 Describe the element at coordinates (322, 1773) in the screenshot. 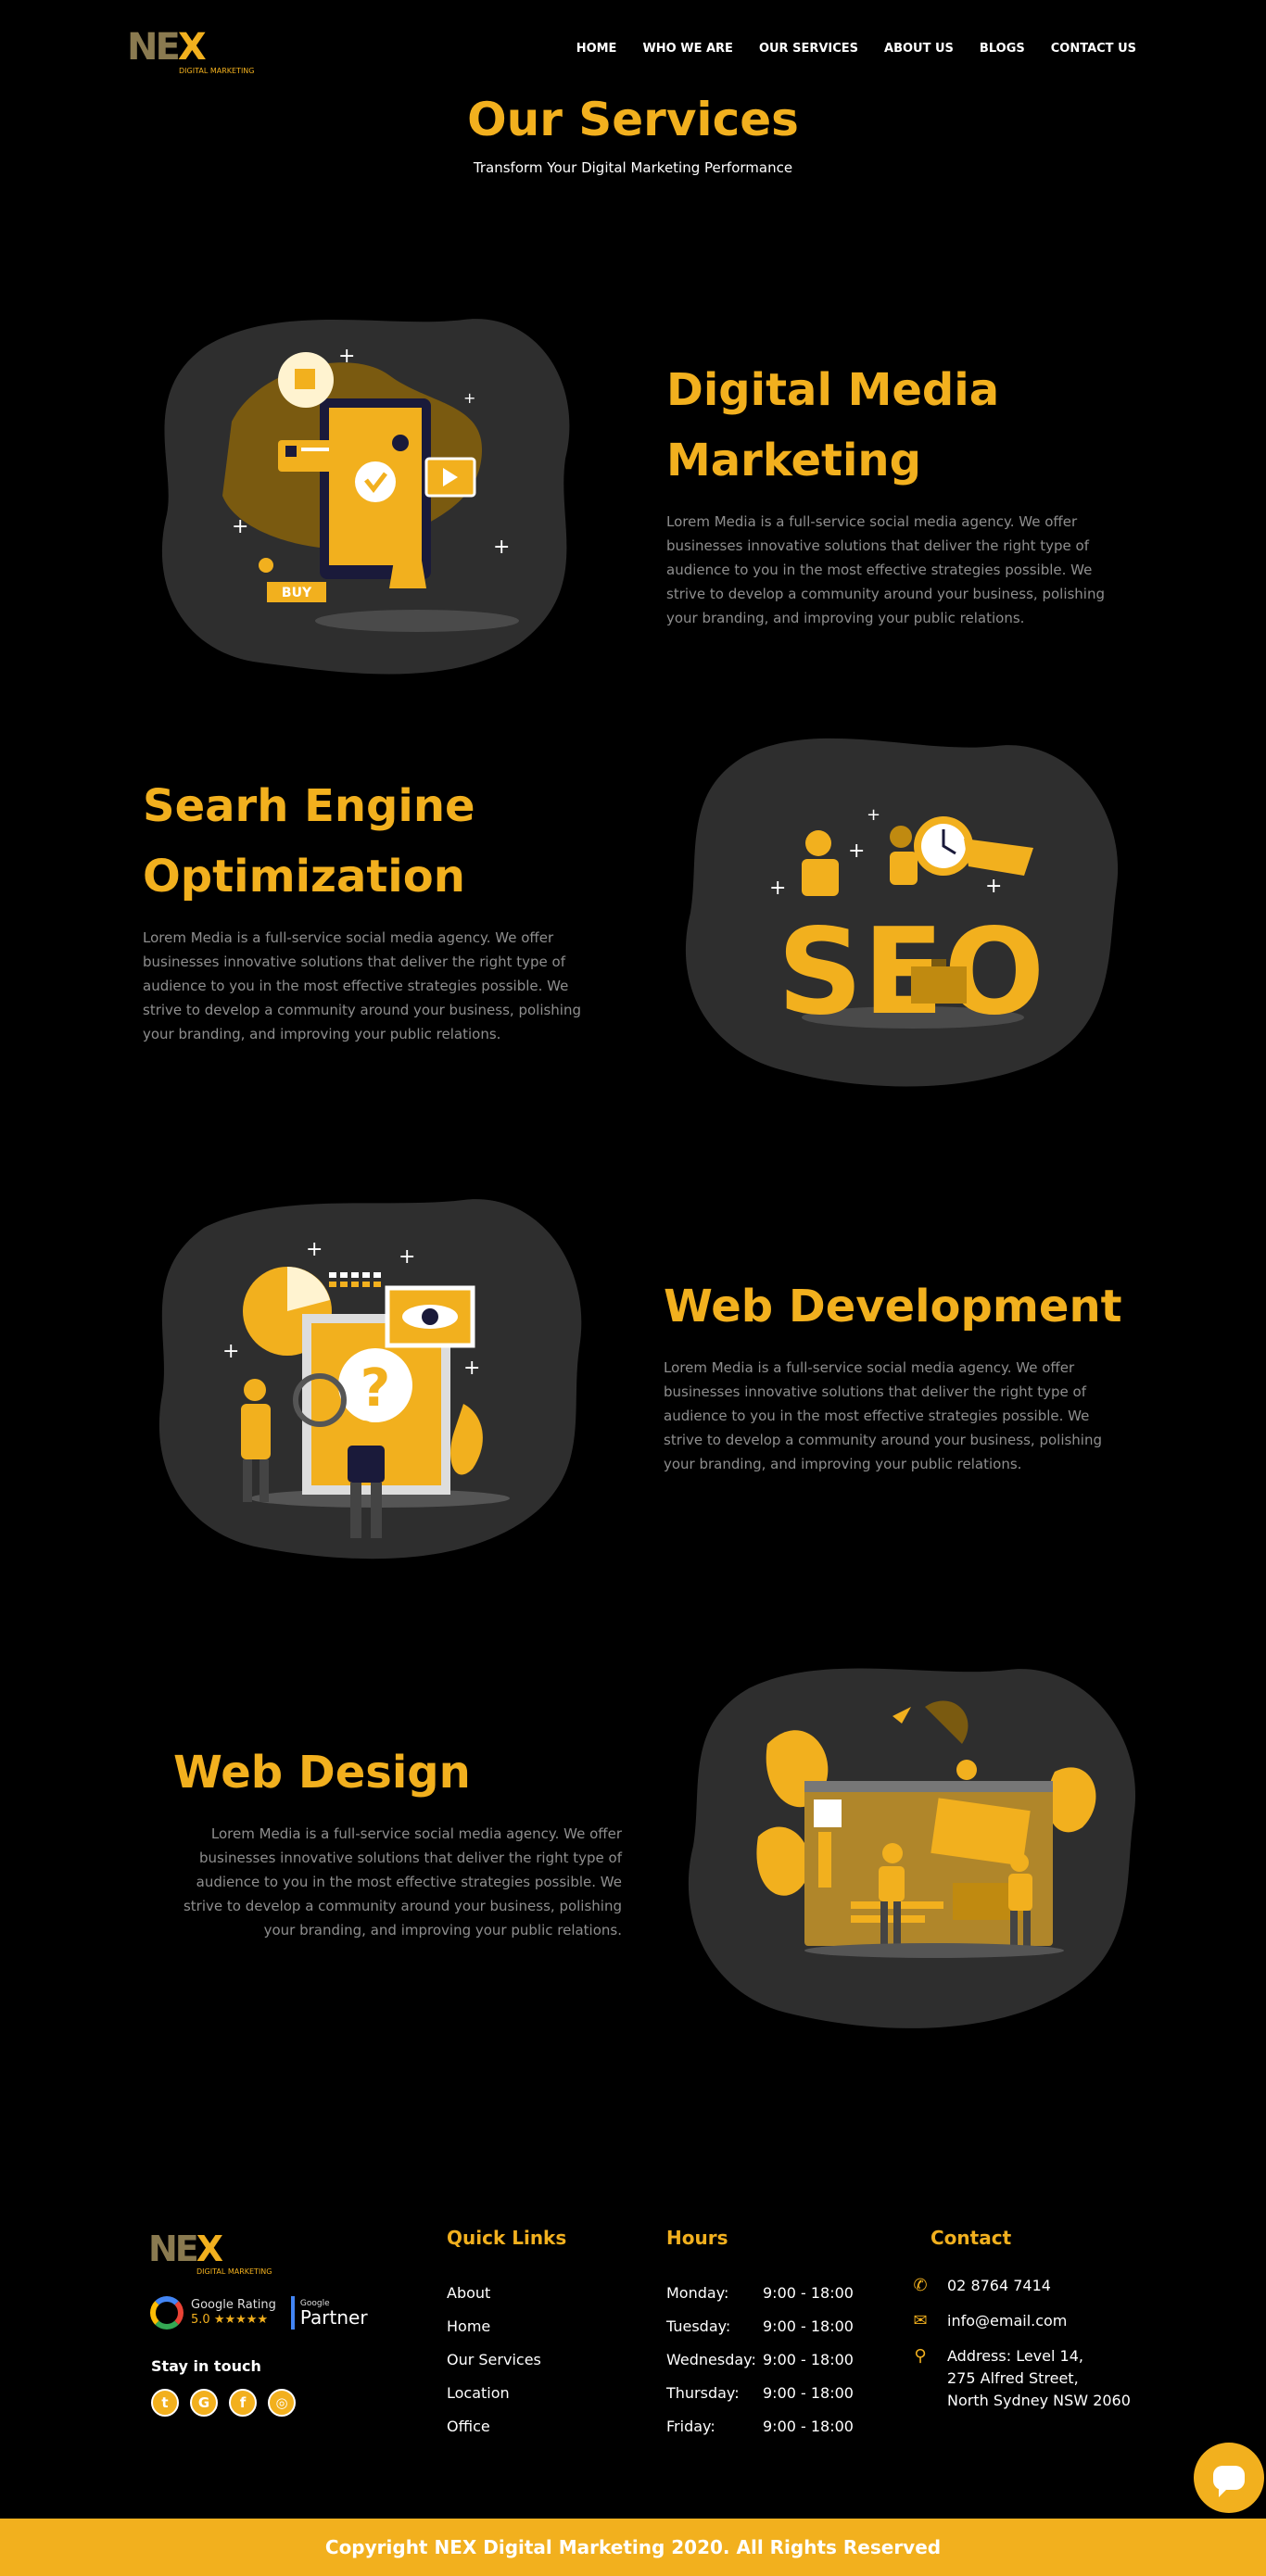

I see `service-title-web-design: Web Design` at that location.